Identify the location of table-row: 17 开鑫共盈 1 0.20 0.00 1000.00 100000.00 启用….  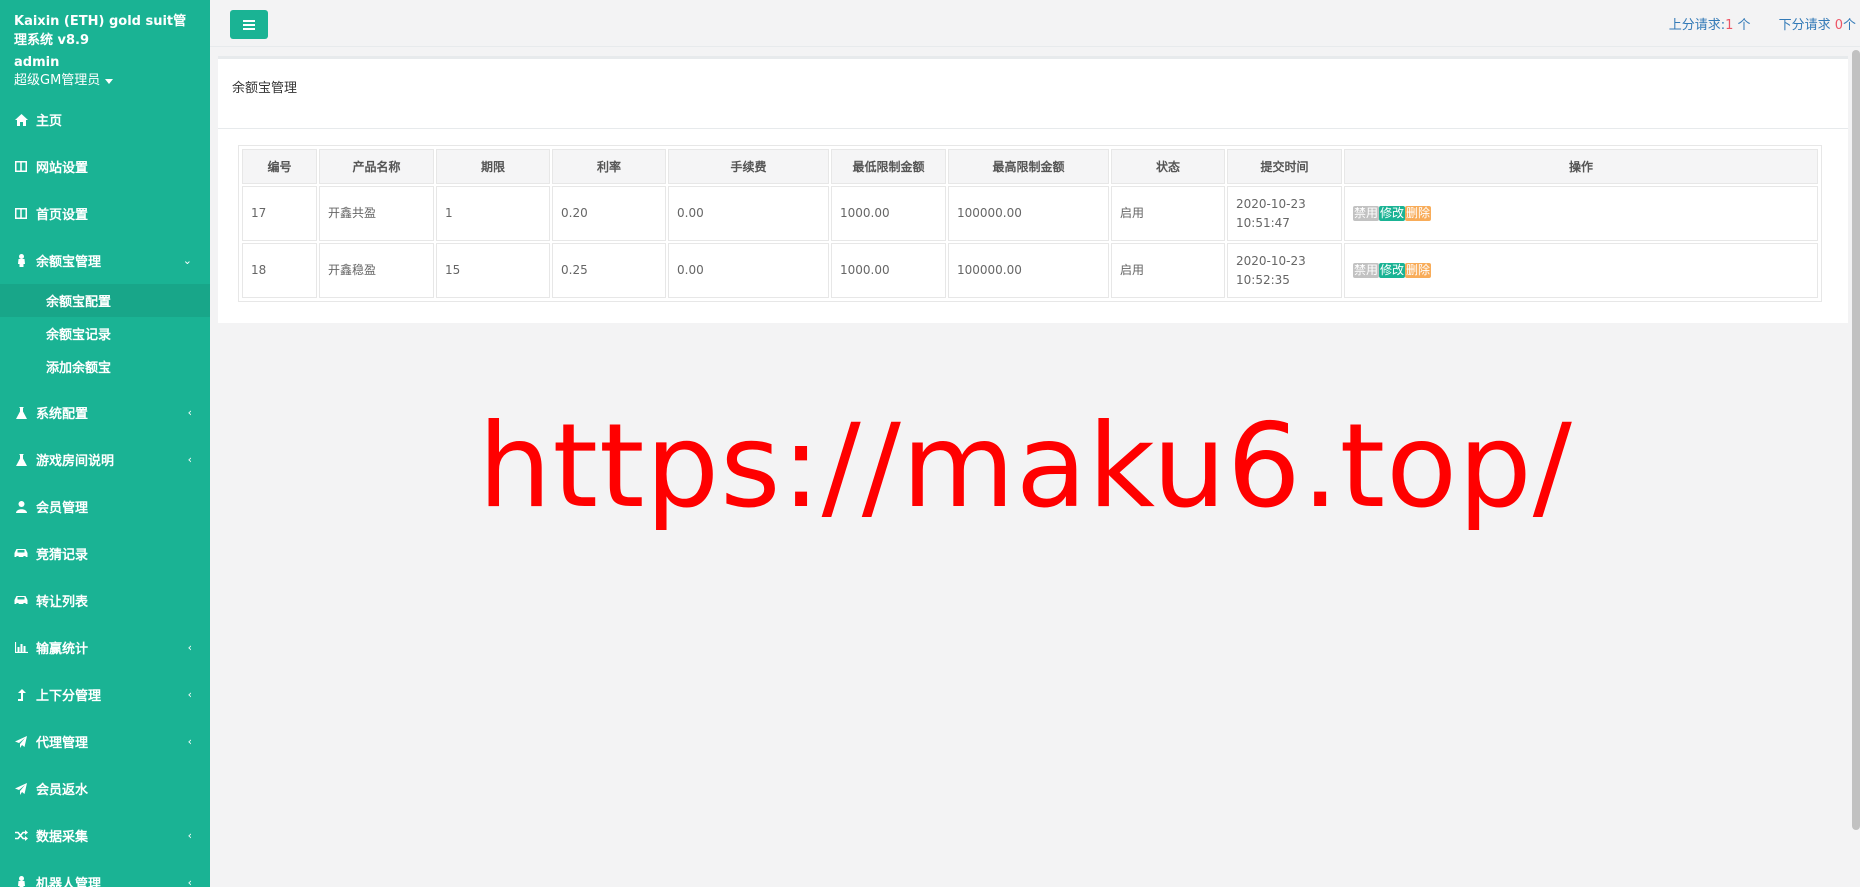
(1030, 213).